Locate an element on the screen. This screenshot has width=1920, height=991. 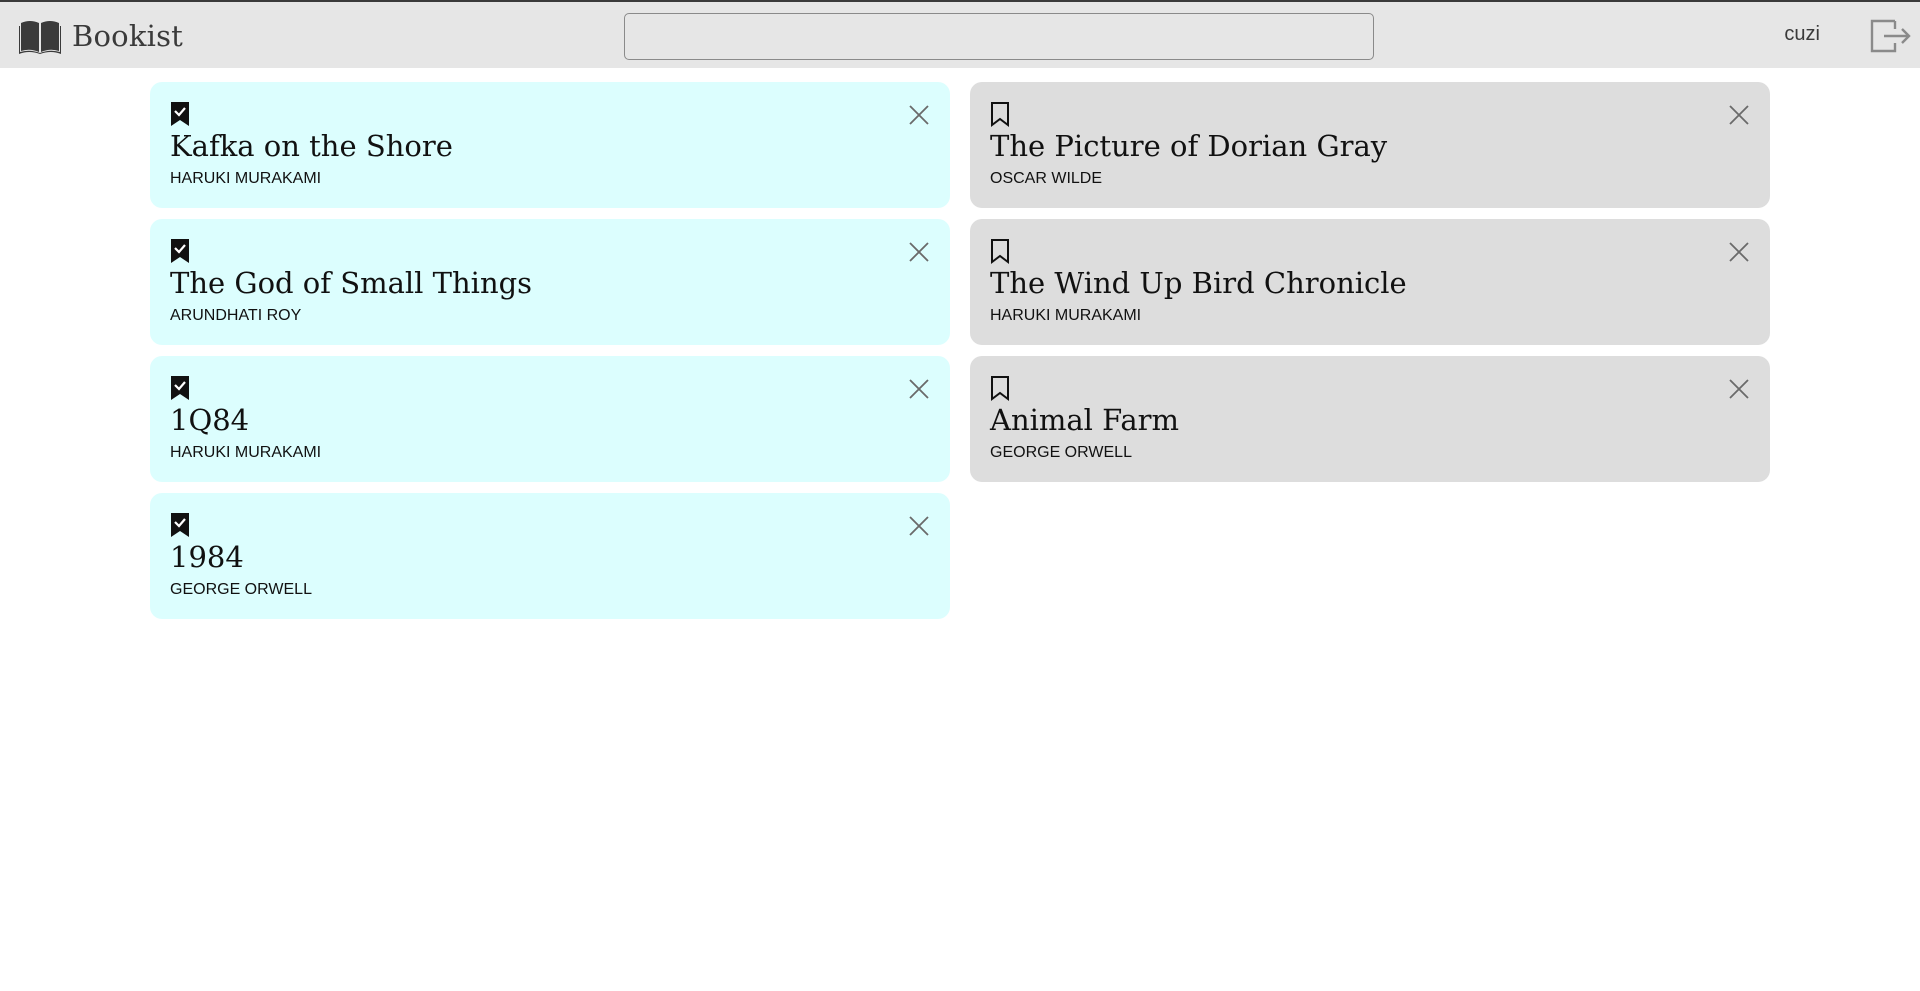
book-card: Animal Farm GEORGE ORWELL is located at coordinates (1370, 419).